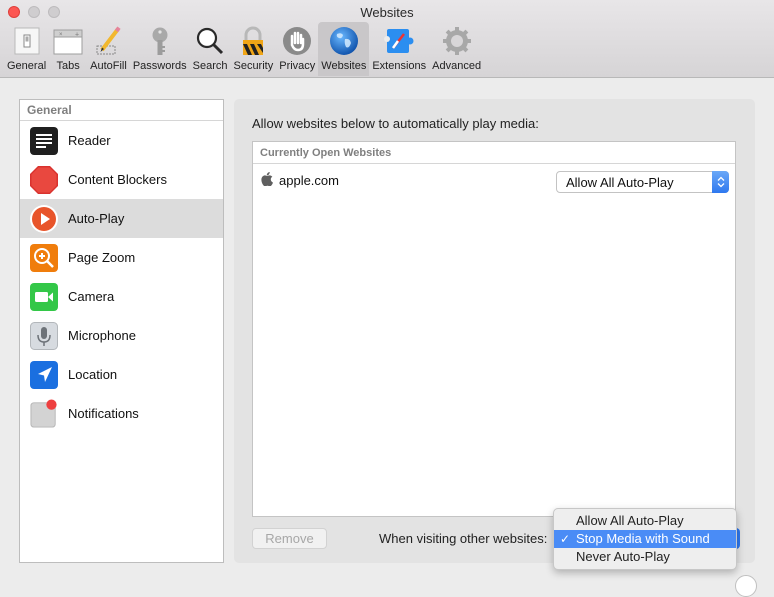  What do you see at coordinates (102, 257) in the screenshot?
I see `sidebar-item-label: Page Zoom` at bounding box center [102, 257].